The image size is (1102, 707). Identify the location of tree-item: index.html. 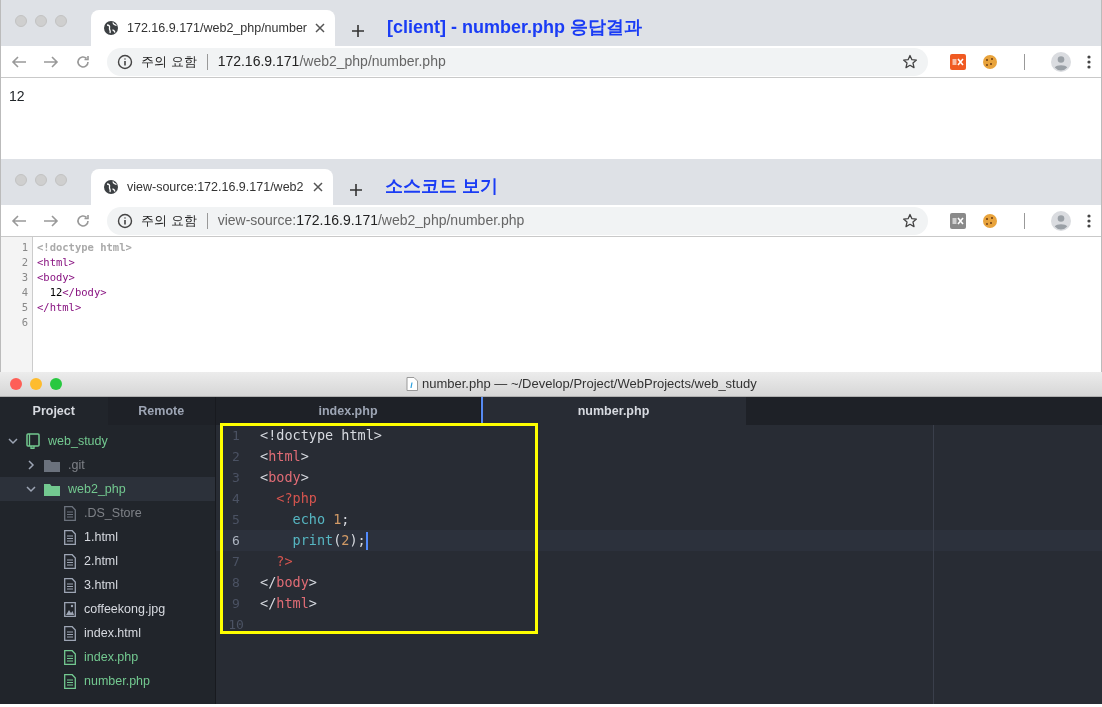
(107, 633).